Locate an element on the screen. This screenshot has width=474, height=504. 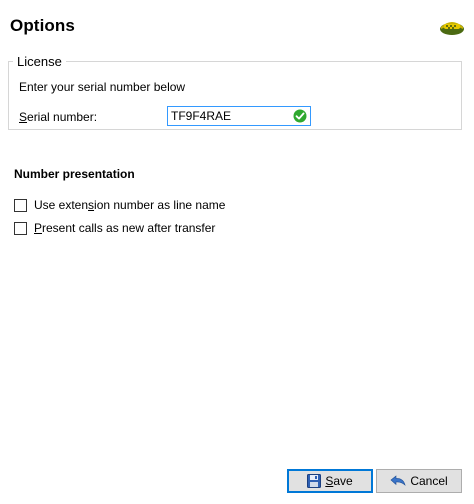
checkmark-circle-icon is located at coordinates (300, 116).